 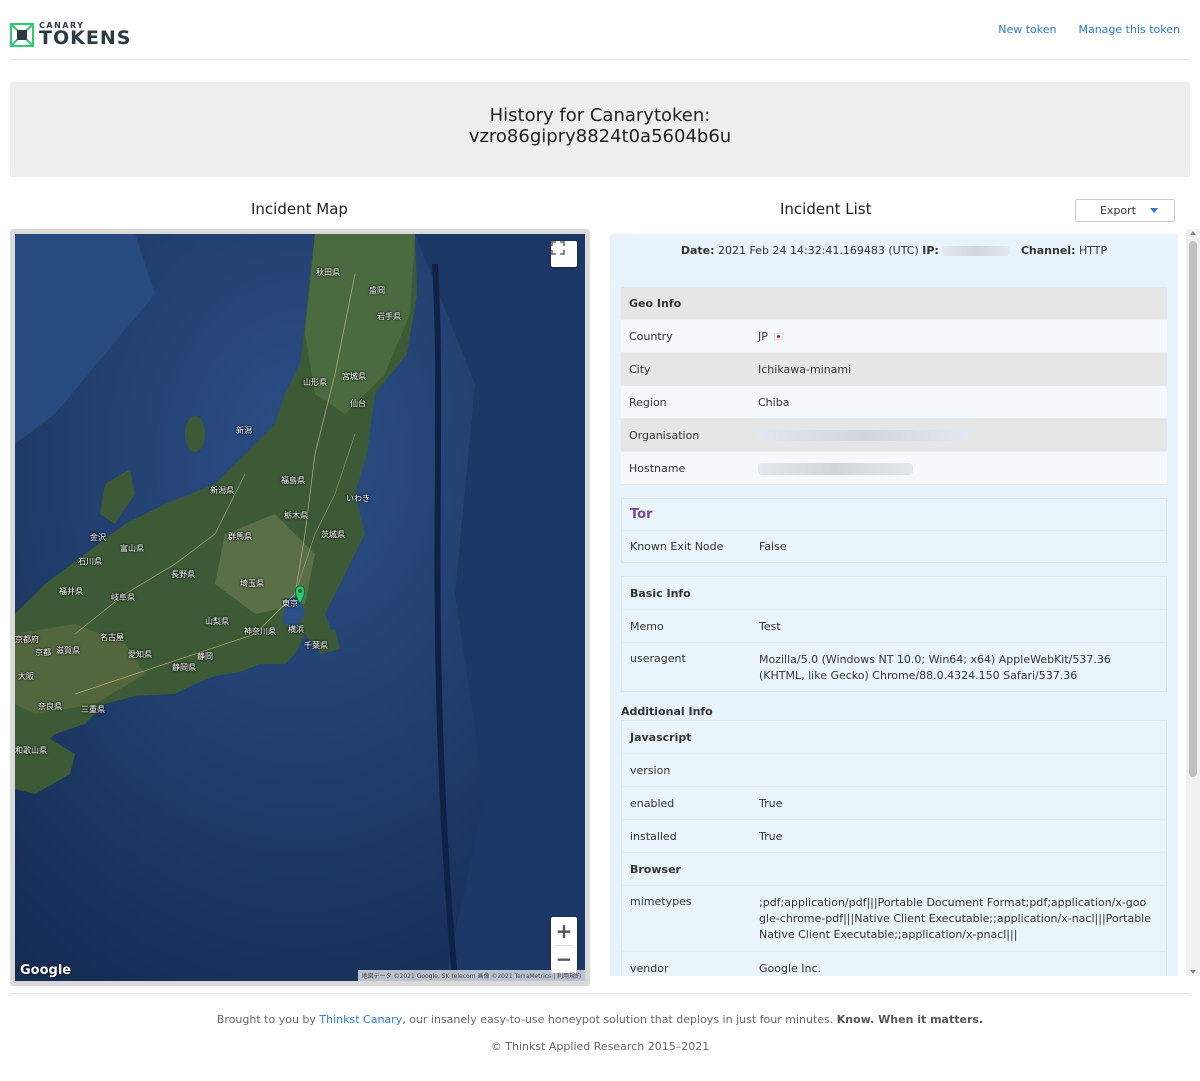 I want to click on zoom-control: + −, so click(x=564, y=945).